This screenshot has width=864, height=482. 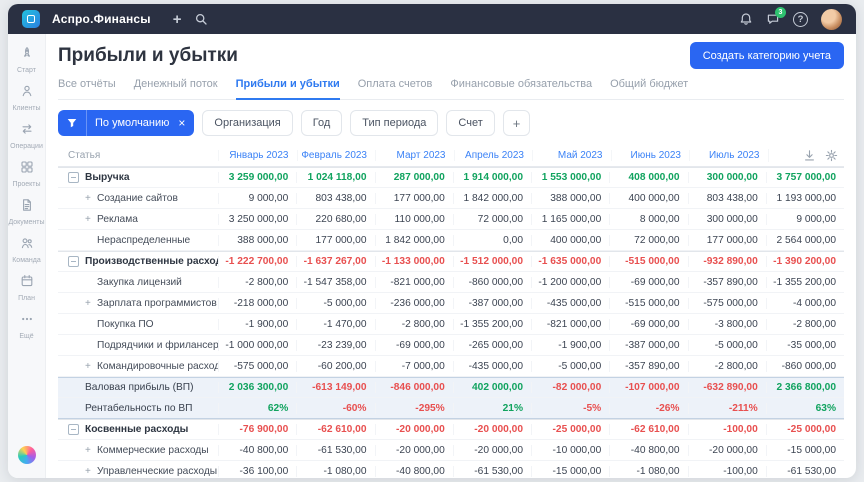 I want to click on row-article-cell: Нераспределенные, so click(x=138, y=240).